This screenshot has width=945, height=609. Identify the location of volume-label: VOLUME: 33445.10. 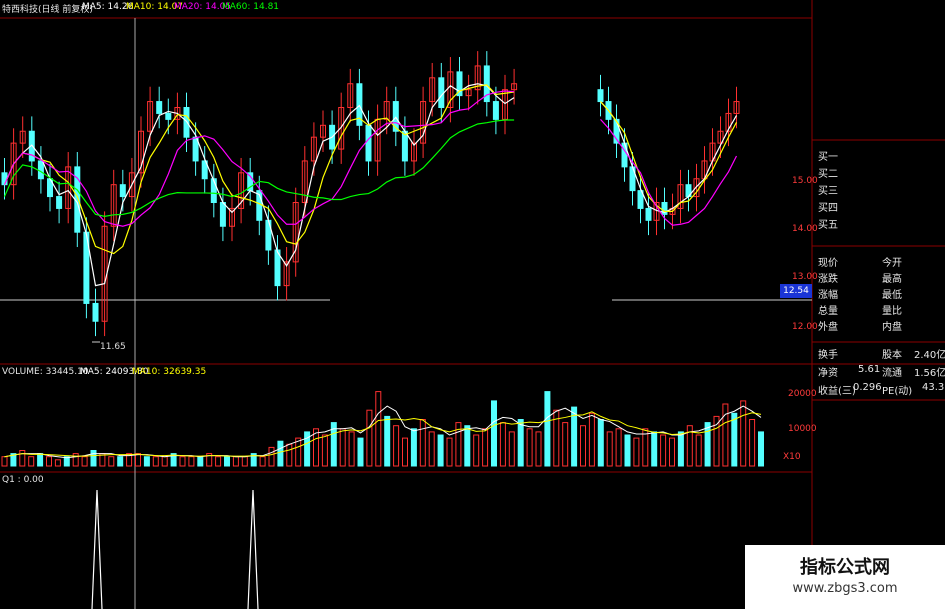
(45, 372).